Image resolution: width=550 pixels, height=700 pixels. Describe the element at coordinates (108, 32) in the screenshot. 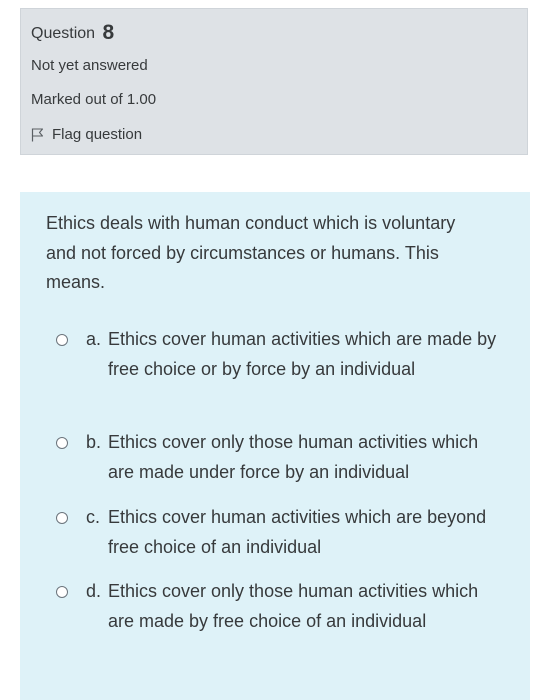

I see `question-number: 8` at that location.